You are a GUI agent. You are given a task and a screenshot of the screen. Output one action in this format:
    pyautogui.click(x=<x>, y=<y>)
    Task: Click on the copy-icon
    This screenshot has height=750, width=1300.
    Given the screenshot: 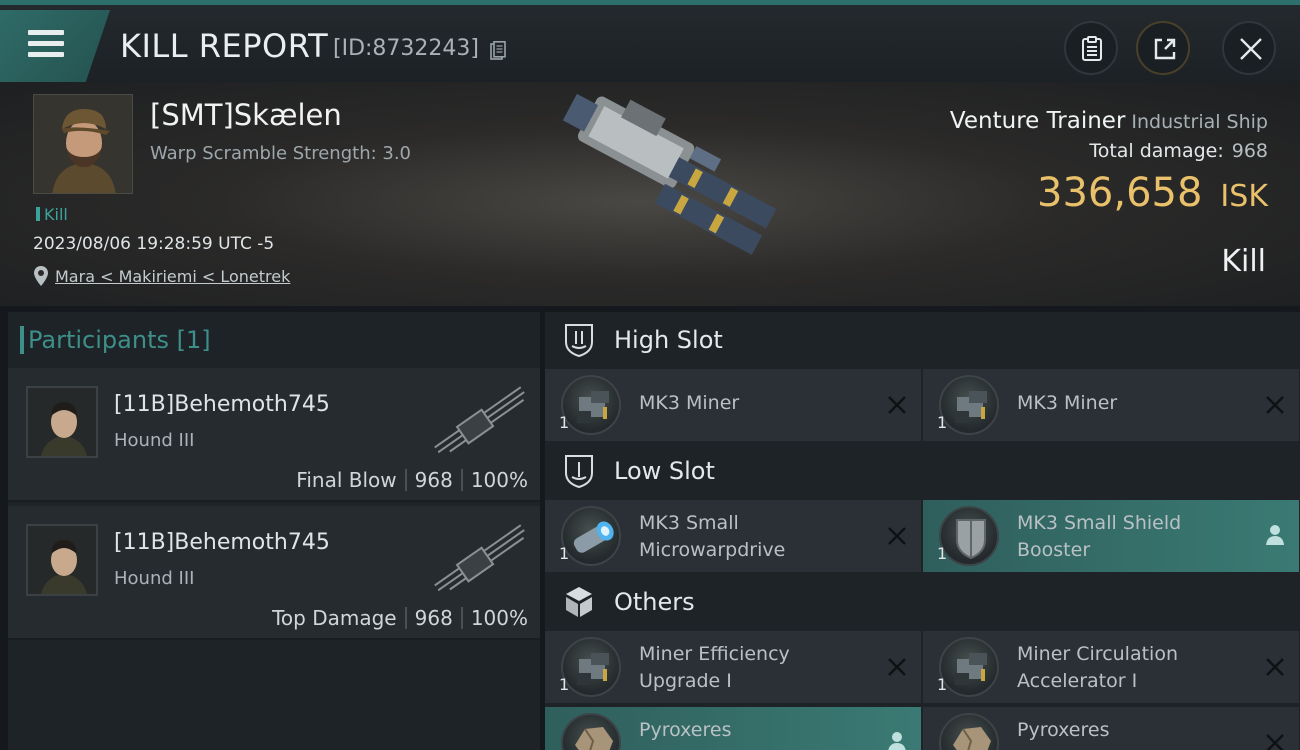 What is the action you would take?
    pyautogui.click(x=498, y=51)
    